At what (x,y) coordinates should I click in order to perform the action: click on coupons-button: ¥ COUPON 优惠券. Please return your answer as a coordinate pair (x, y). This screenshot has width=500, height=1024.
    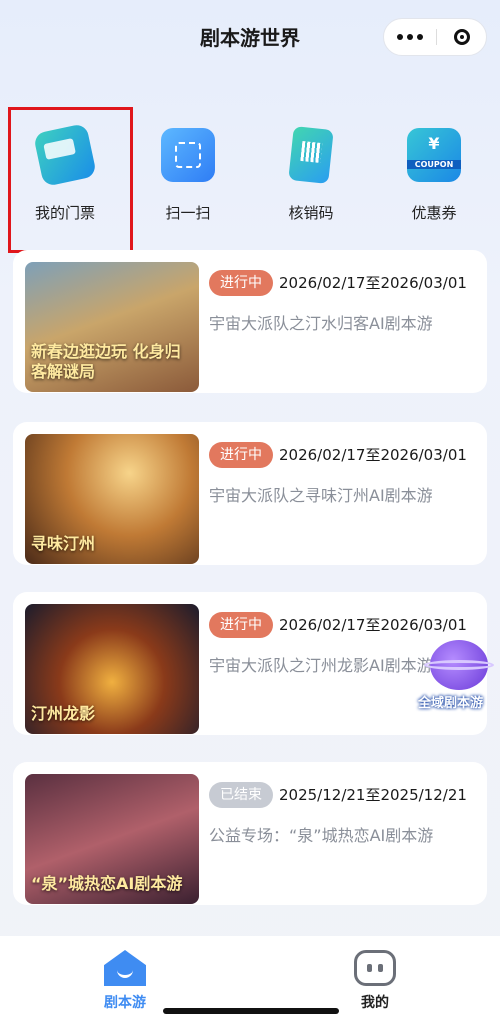
    Looking at the image, I should click on (434, 175).